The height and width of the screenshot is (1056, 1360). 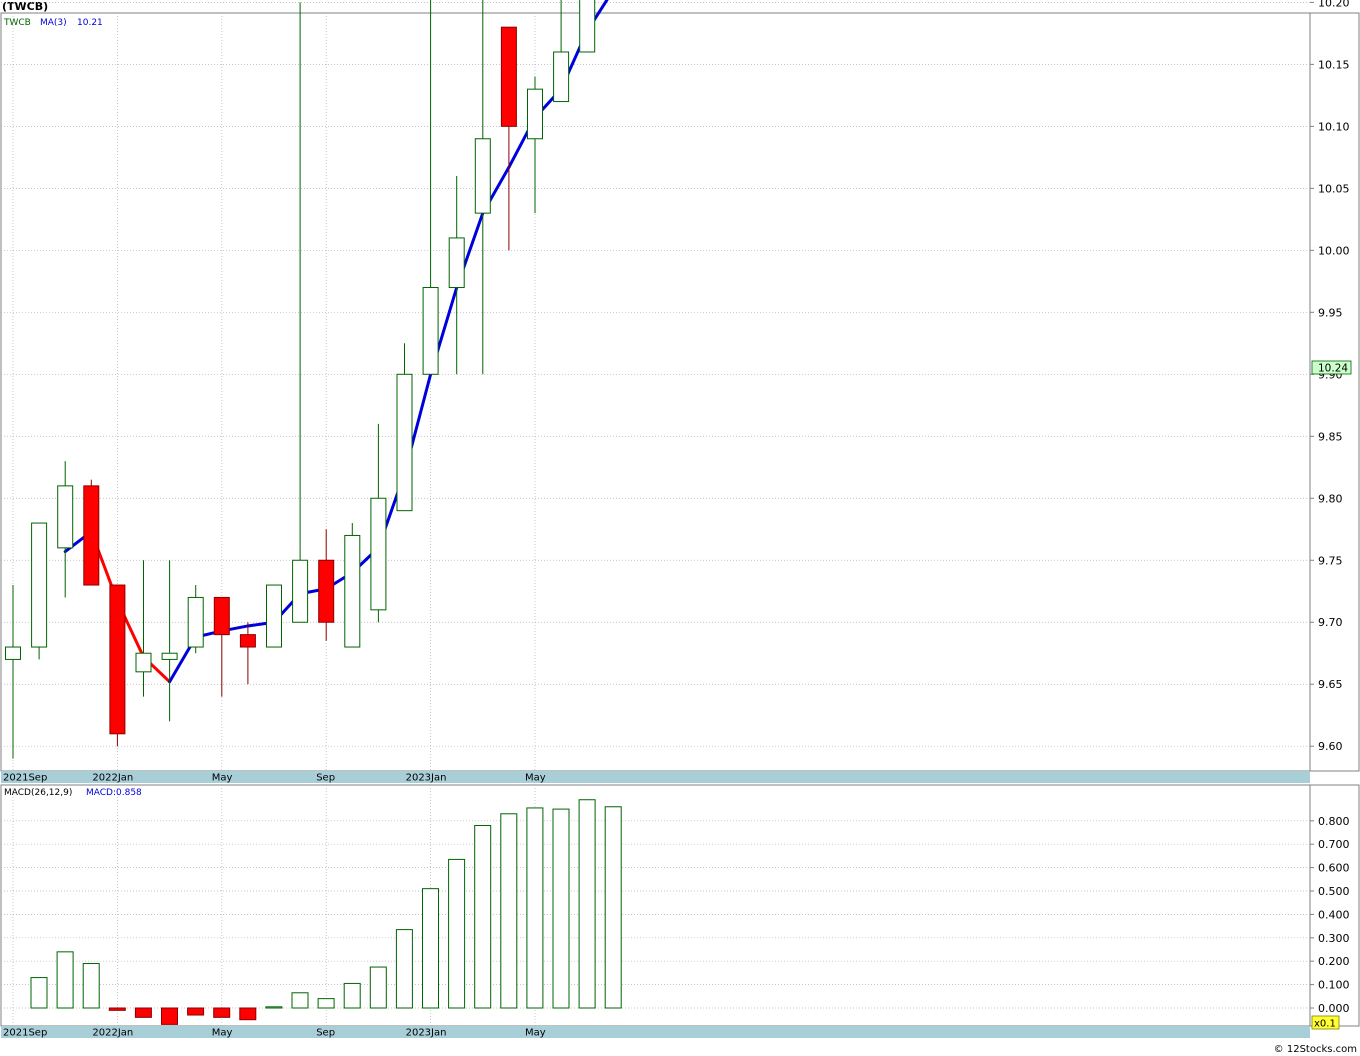 I want to click on last-price-tag-label: 10.24, so click(x=1333, y=369).